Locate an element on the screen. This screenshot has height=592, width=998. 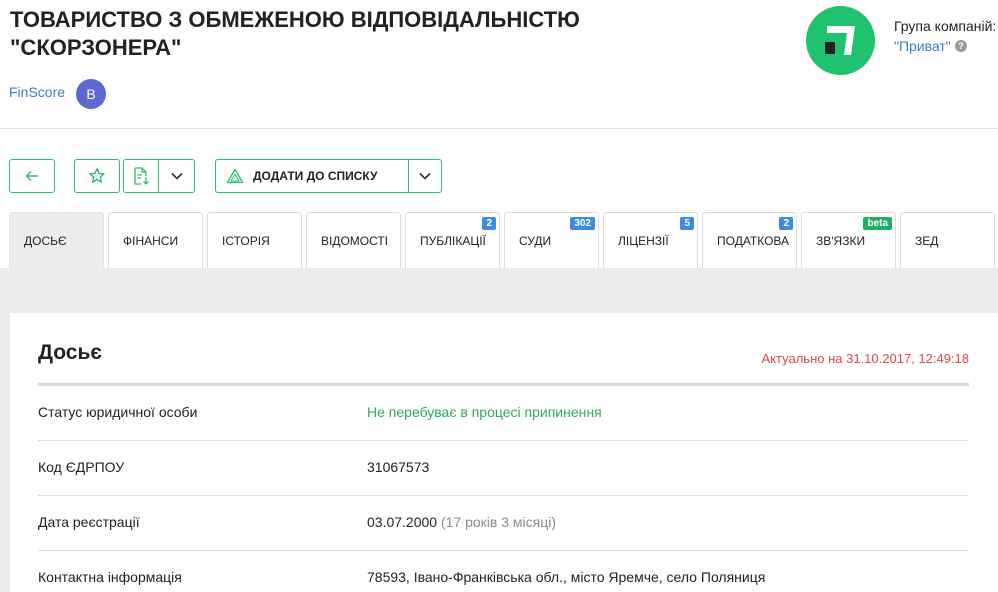
tab-records: ВІДОМОСТІ is located at coordinates (353, 240).